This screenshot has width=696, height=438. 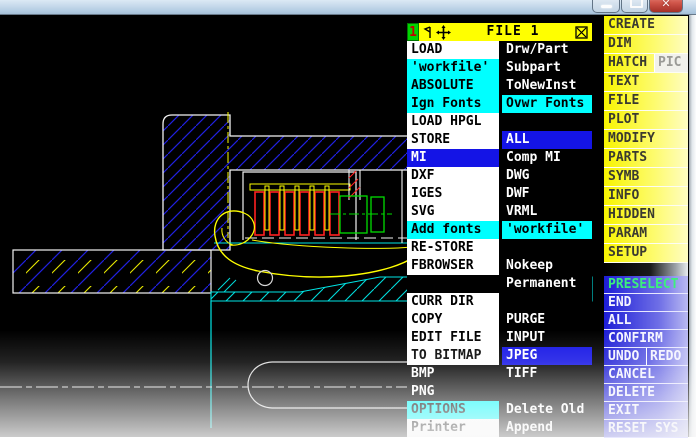 I want to click on menu-item-comp-mi: Comp MI, so click(x=547, y=158).